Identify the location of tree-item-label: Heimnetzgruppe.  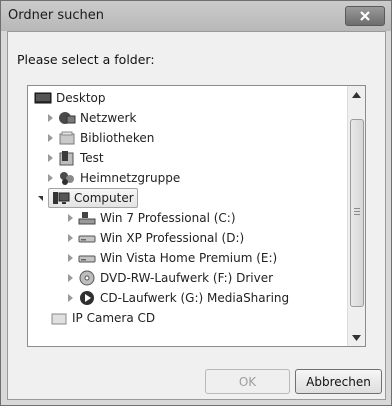
(130, 178).